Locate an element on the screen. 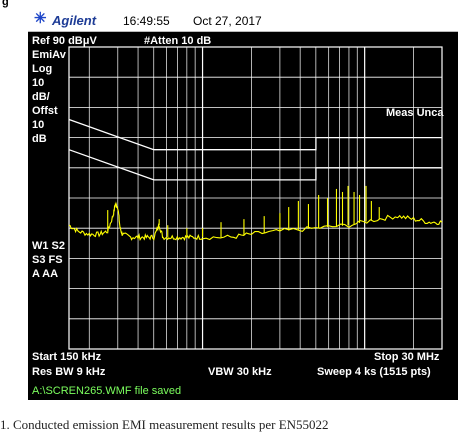 The width and height of the screenshot is (474, 433). detector-line: Log is located at coordinates (42, 69).